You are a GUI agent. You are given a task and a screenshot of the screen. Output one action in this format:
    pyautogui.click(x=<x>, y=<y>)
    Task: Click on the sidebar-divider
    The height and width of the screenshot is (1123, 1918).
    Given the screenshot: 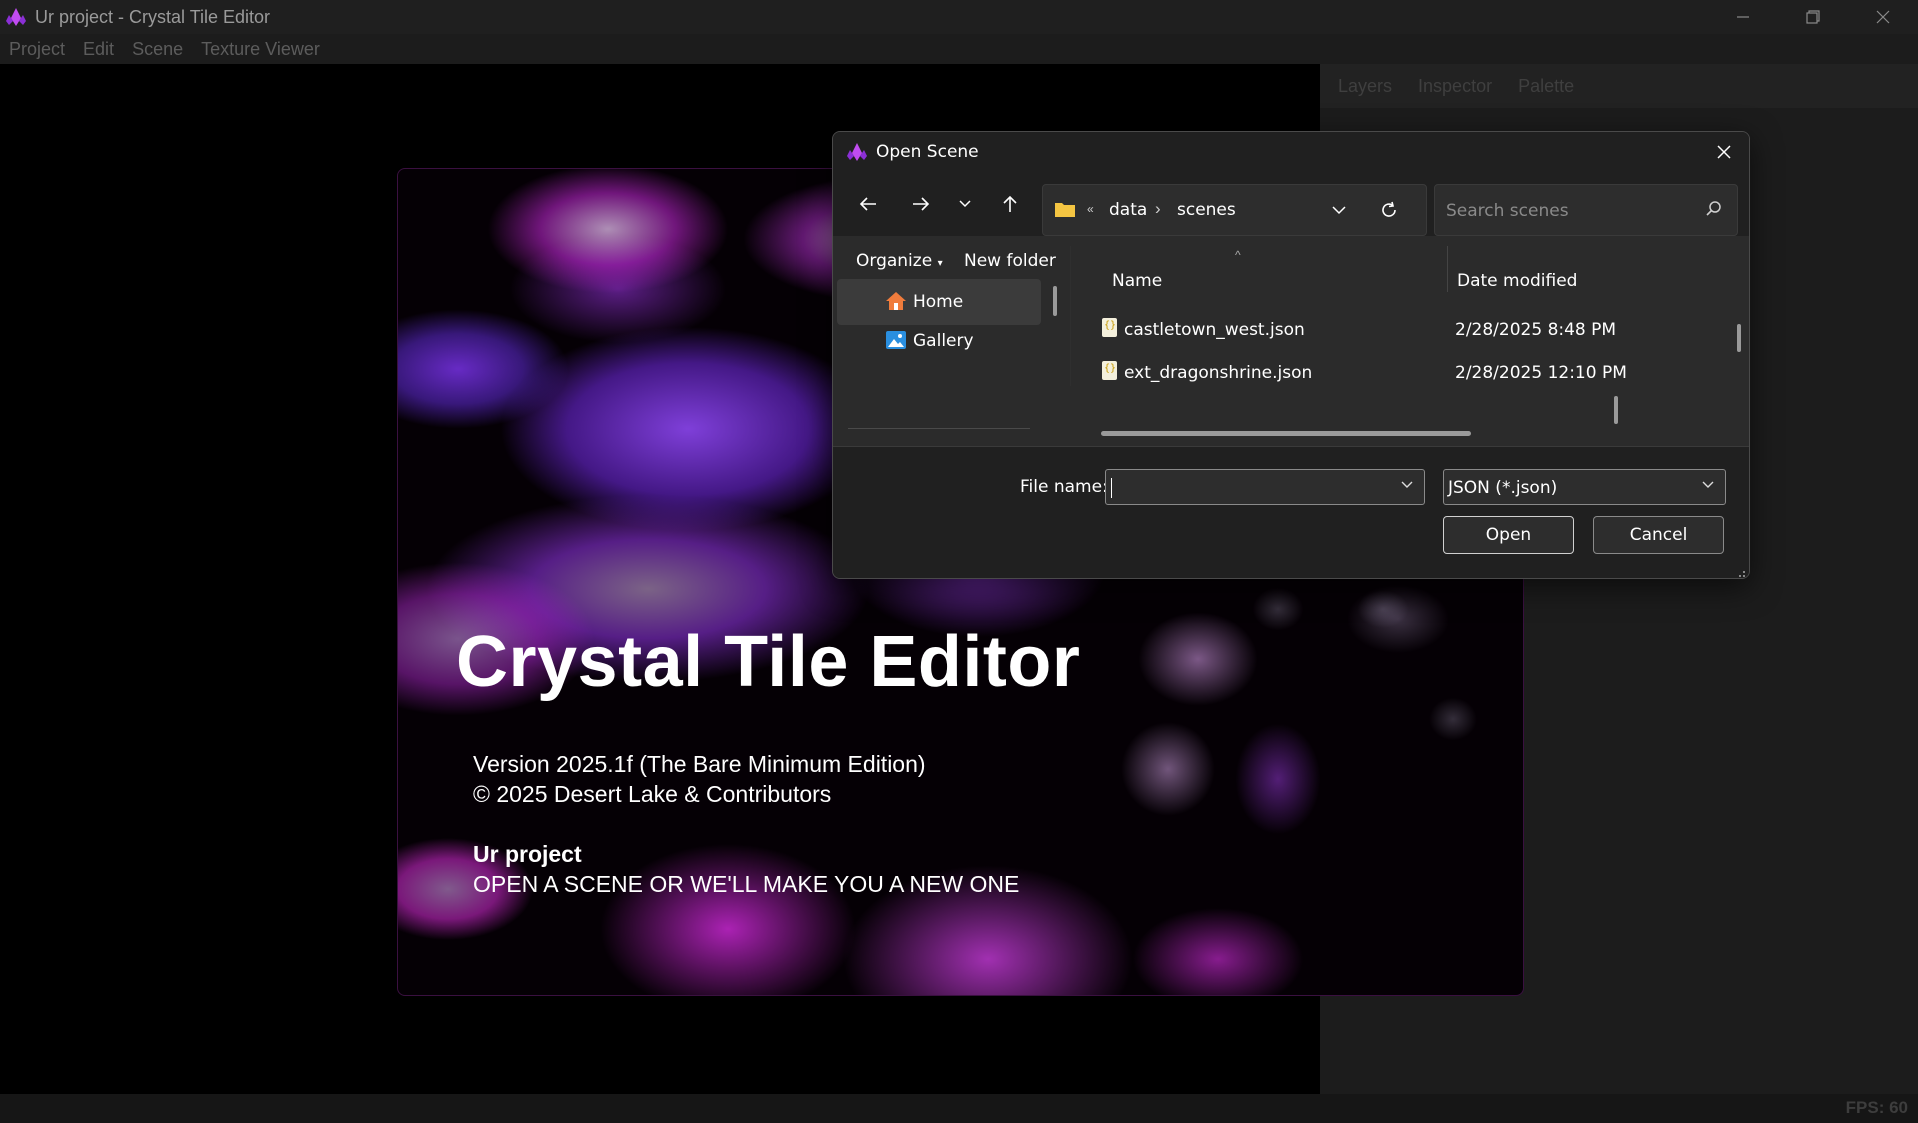 What is the action you would take?
    pyautogui.click(x=939, y=428)
    